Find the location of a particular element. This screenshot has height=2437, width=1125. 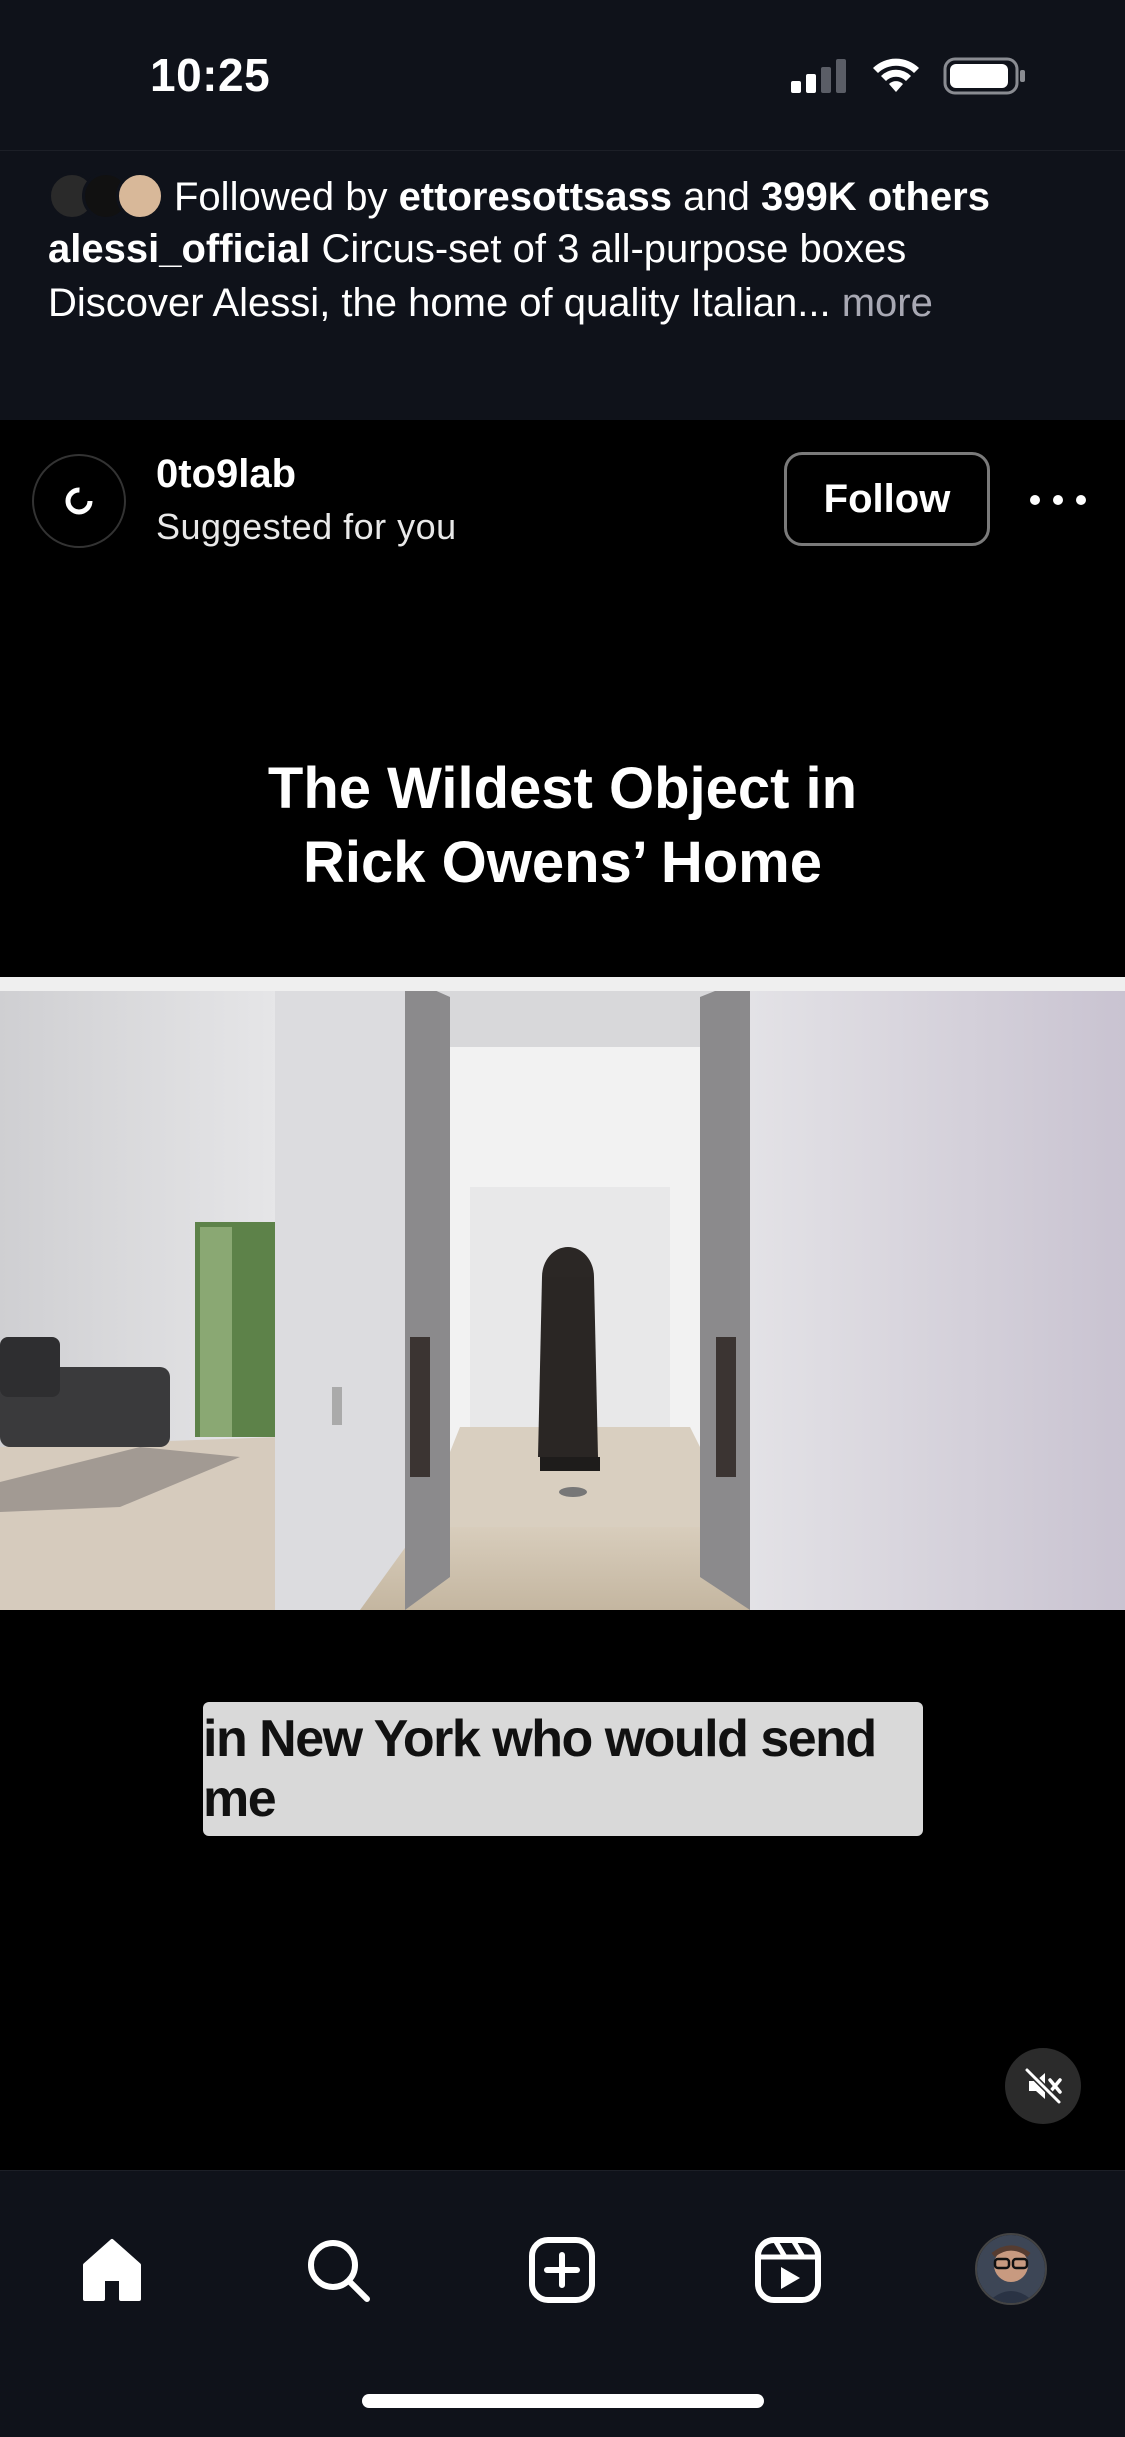

caption-more-link: more is located at coordinates (887, 303).